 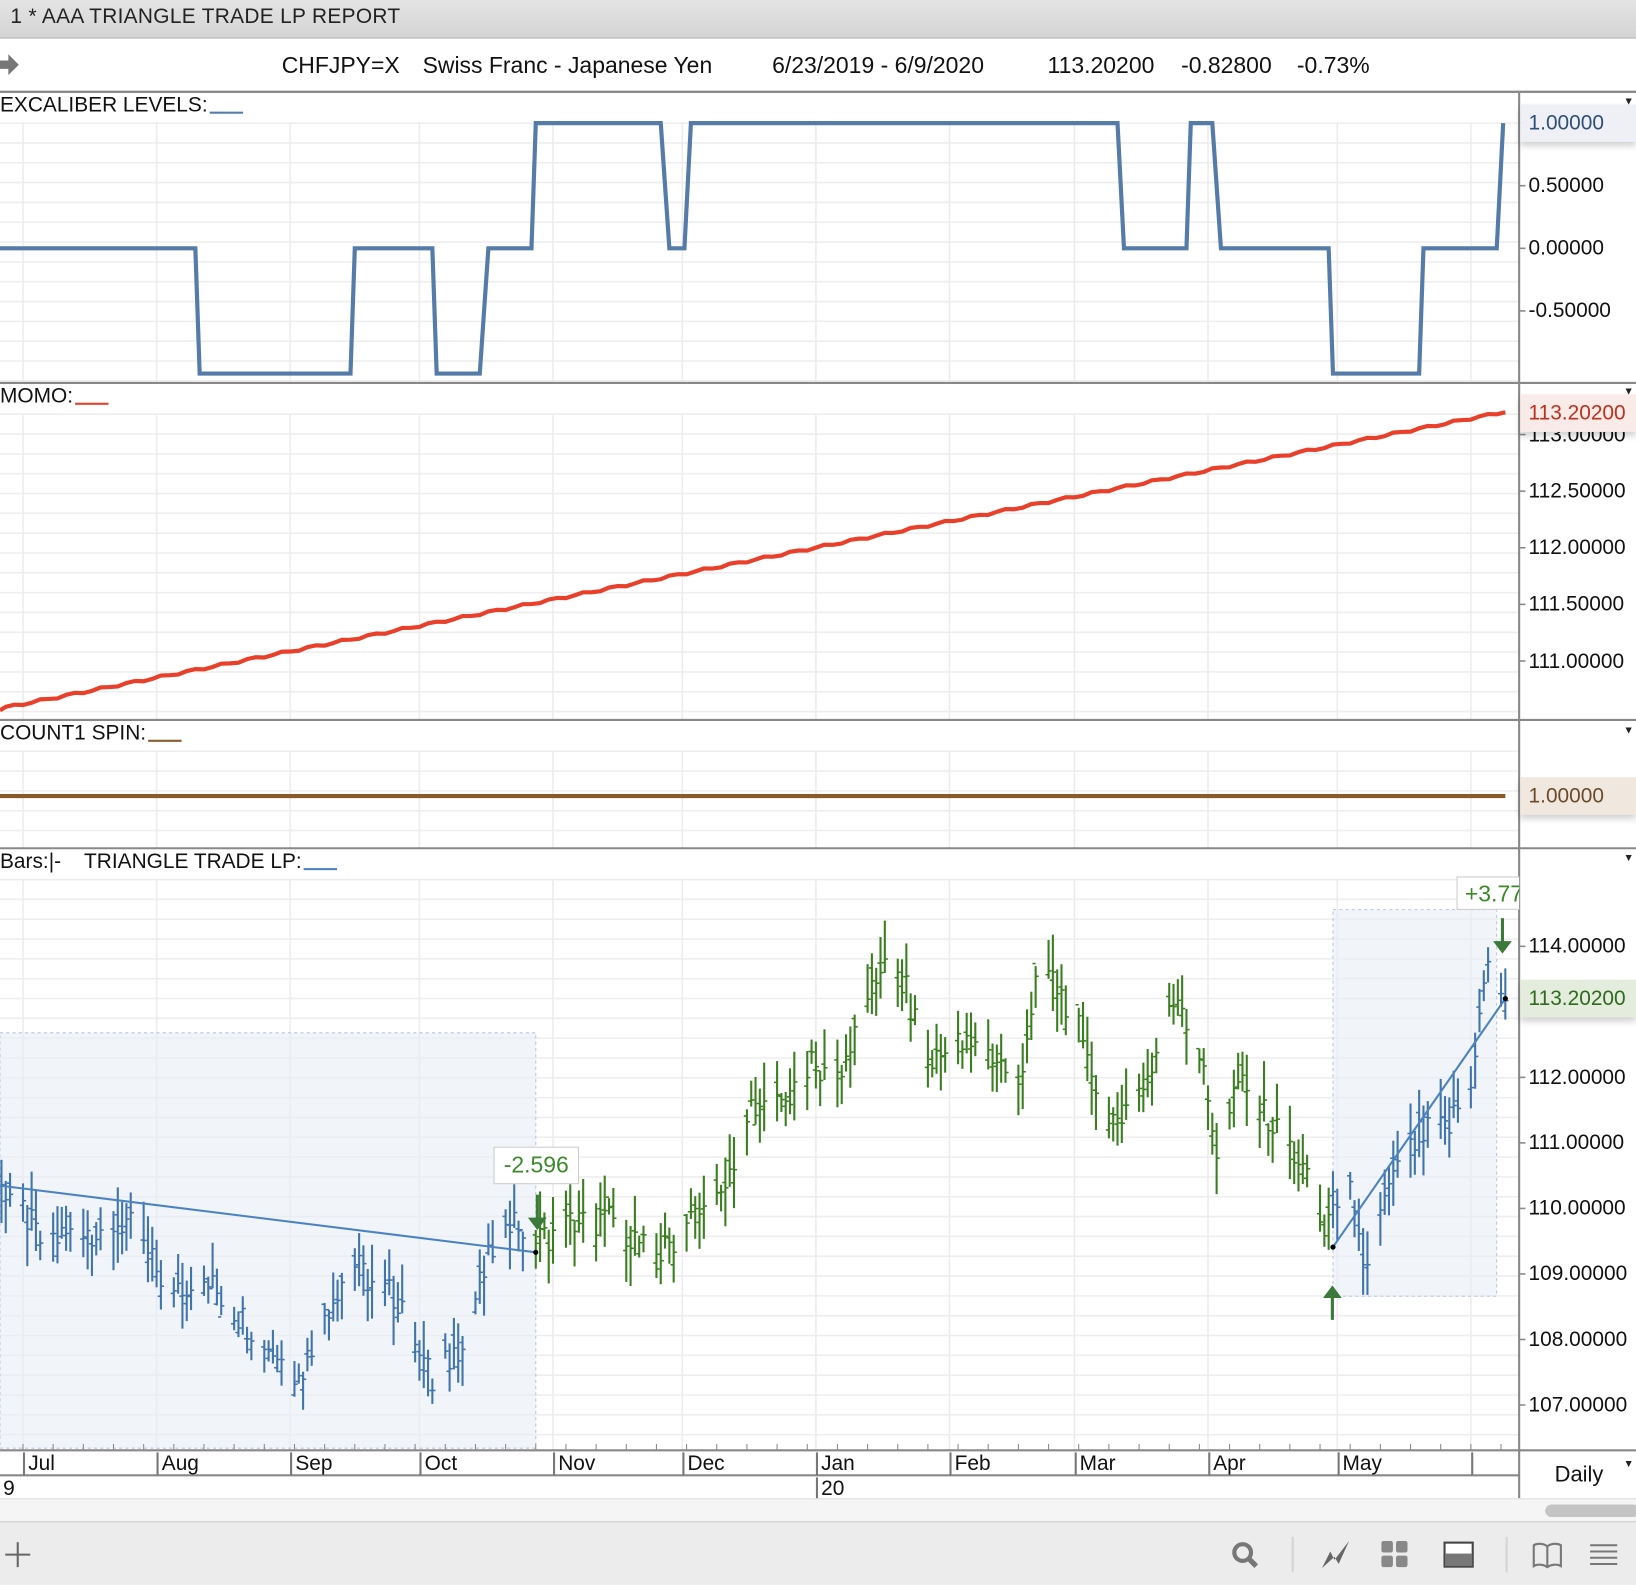 I want to click on price-current-value: 113.20200, so click(x=1578, y=999).